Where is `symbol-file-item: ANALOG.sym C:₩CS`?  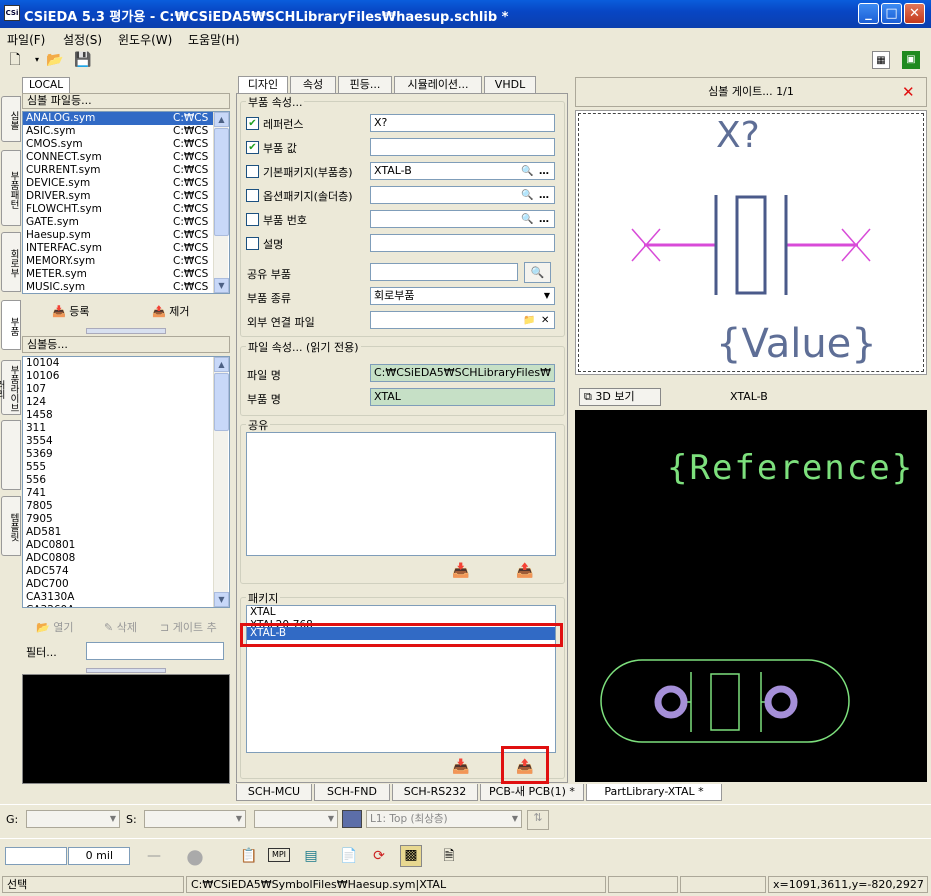
symbol-file-item: ANALOG.sym C:₩CS is located at coordinates (126, 118).